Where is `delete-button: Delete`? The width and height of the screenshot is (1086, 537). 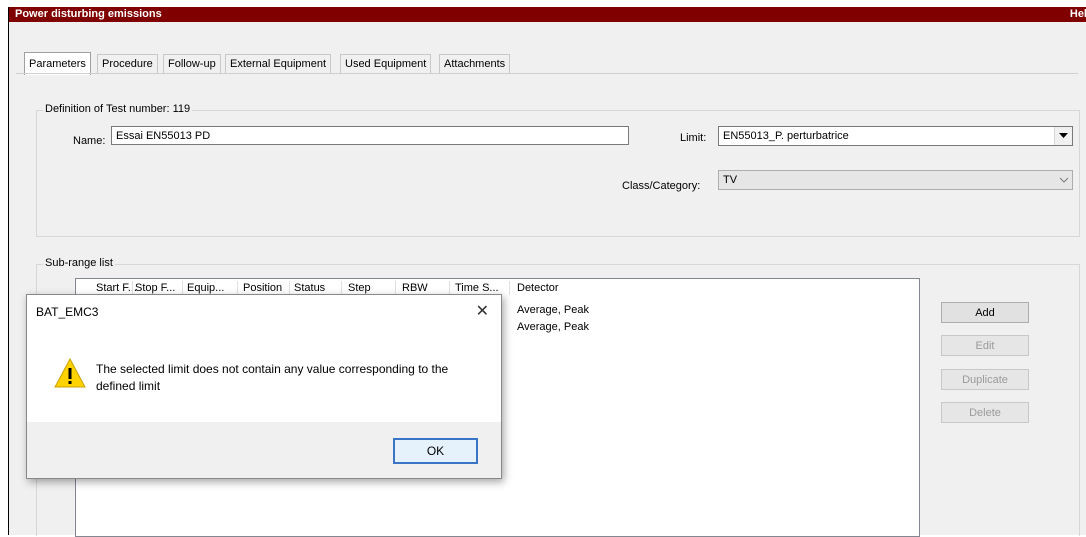
delete-button: Delete is located at coordinates (985, 412).